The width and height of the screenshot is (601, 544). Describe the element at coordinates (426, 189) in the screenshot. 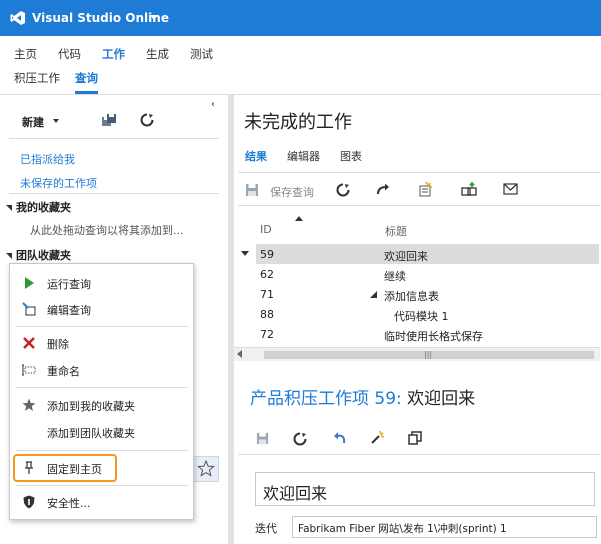

I see `new-work-item-icon` at that location.